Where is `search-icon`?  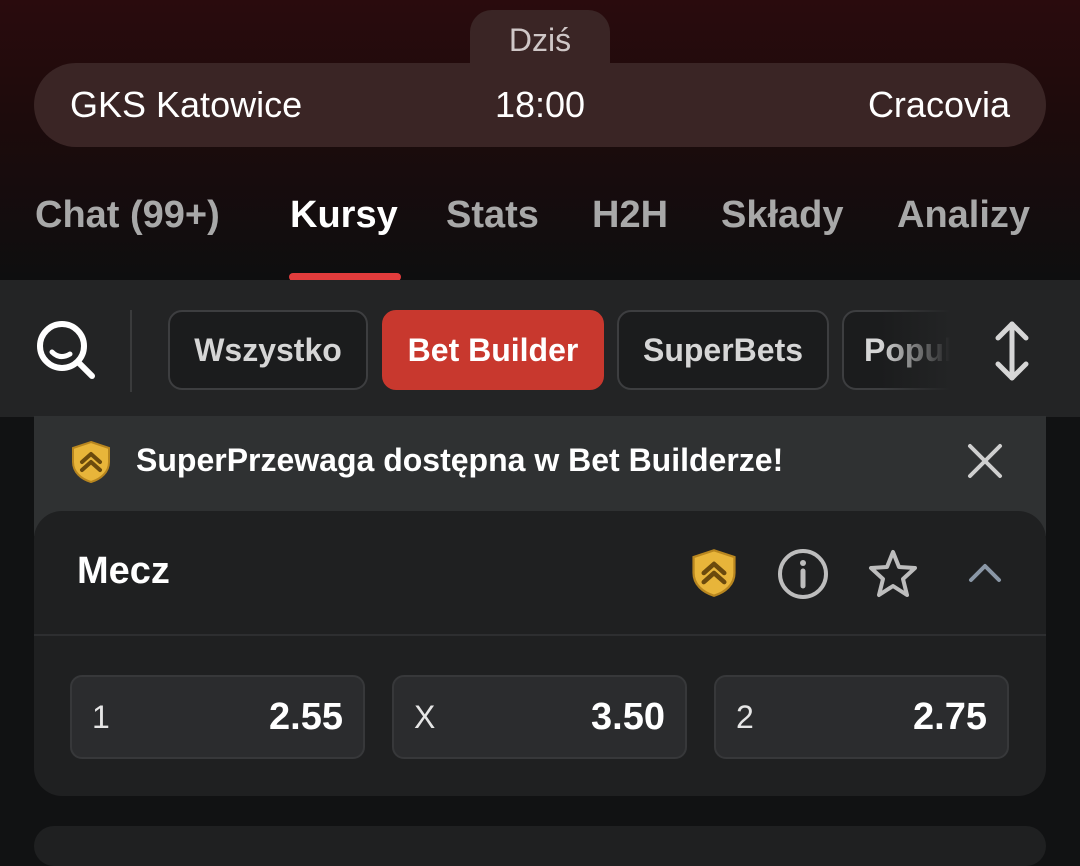 search-icon is located at coordinates (66, 350).